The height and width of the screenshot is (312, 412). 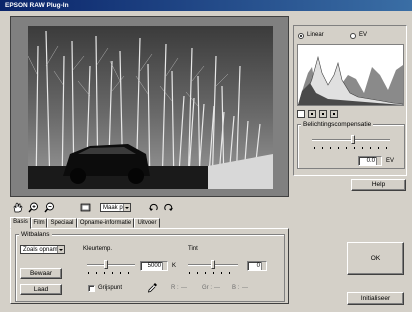 I want to click on color-temp-value: 5000, so click(x=154, y=266).